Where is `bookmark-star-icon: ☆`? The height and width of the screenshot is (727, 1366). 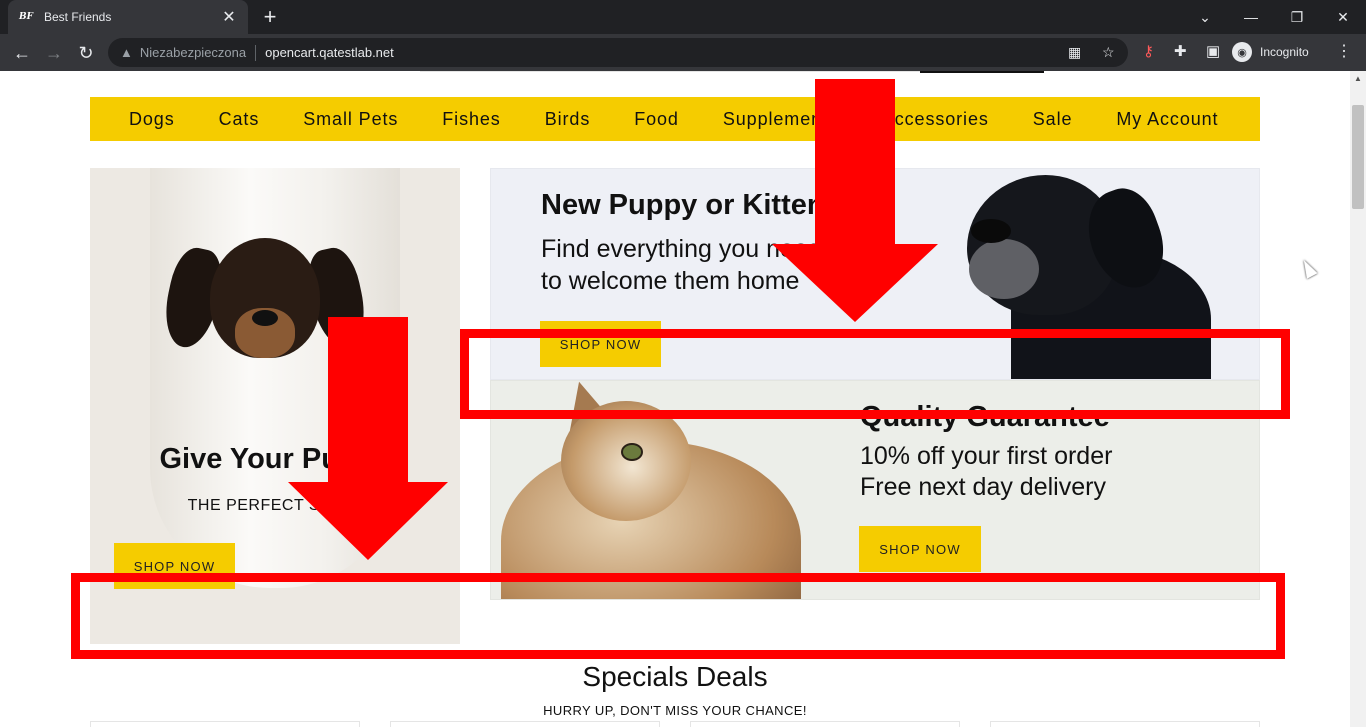 bookmark-star-icon: ☆ is located at coordinates (1108, 52).